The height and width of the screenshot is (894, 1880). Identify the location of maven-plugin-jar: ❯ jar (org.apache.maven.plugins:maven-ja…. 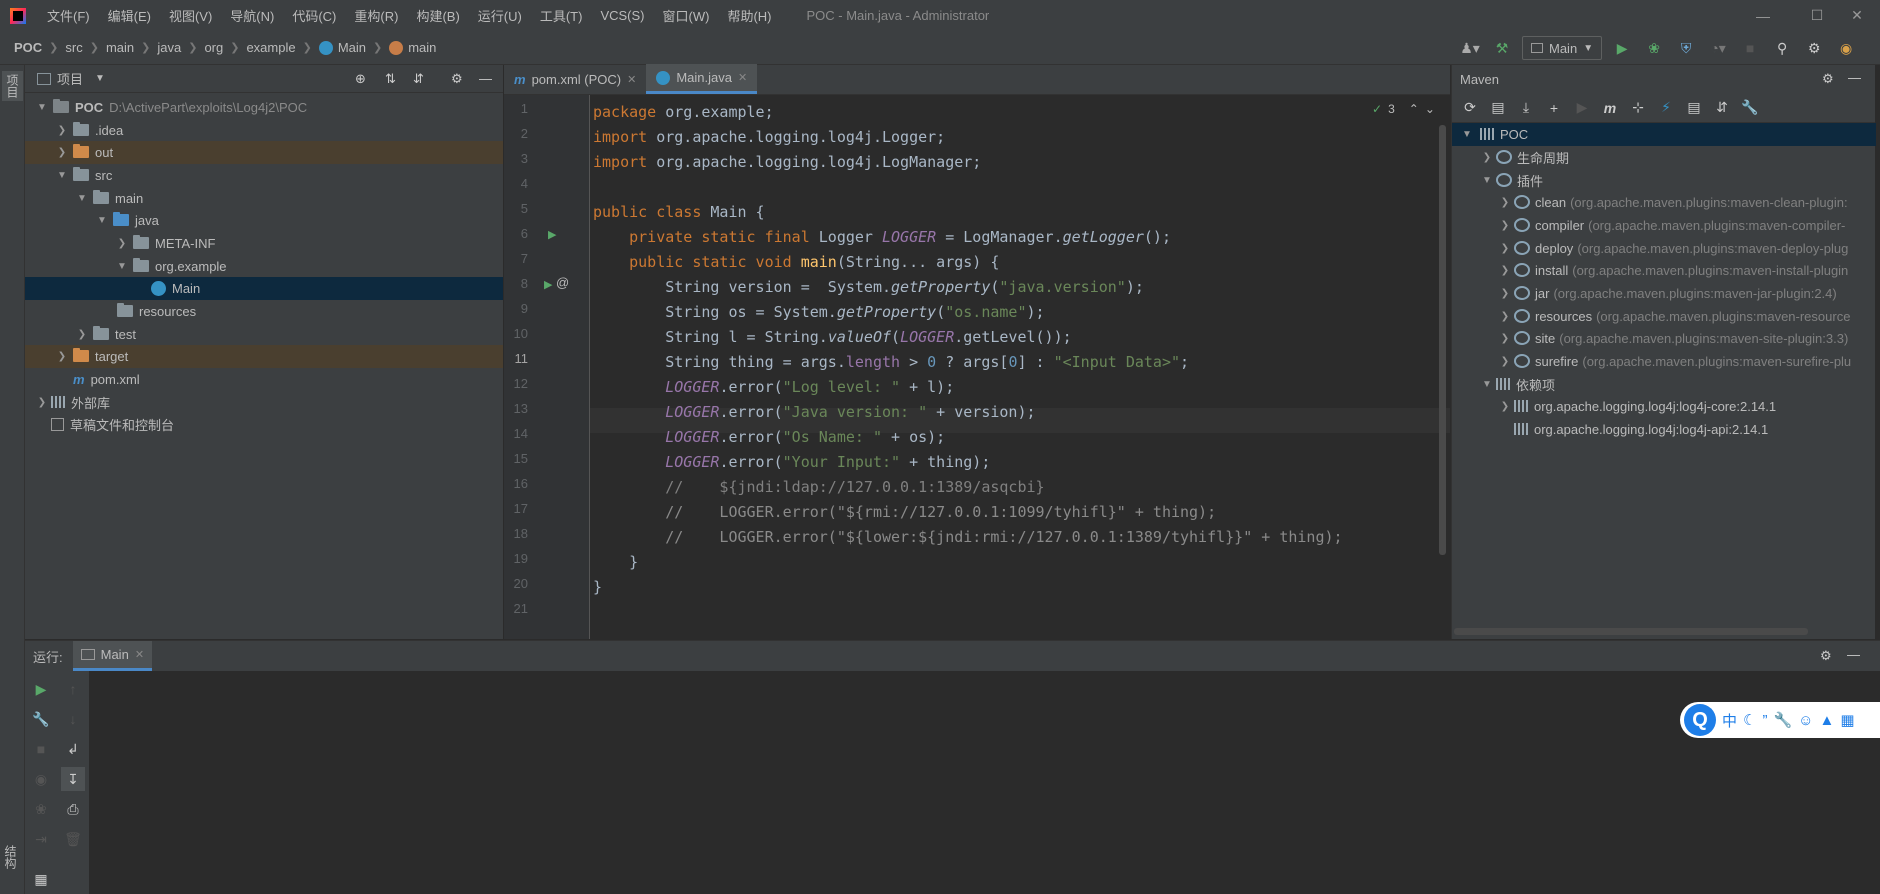
(1664, 293).